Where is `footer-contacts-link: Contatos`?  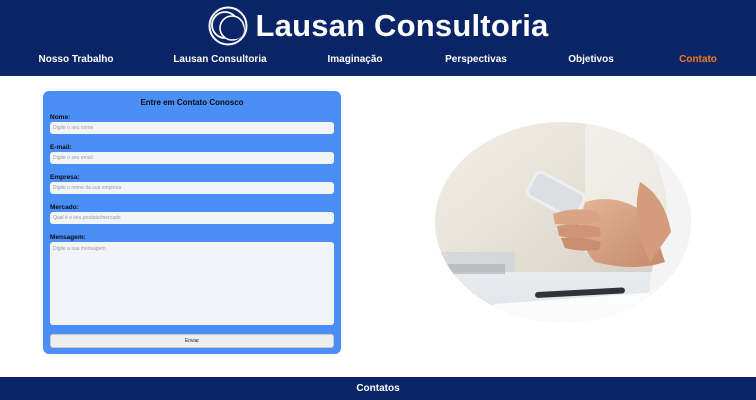 footer-contacts-link: Contatos is located at coordinates (377, 388).